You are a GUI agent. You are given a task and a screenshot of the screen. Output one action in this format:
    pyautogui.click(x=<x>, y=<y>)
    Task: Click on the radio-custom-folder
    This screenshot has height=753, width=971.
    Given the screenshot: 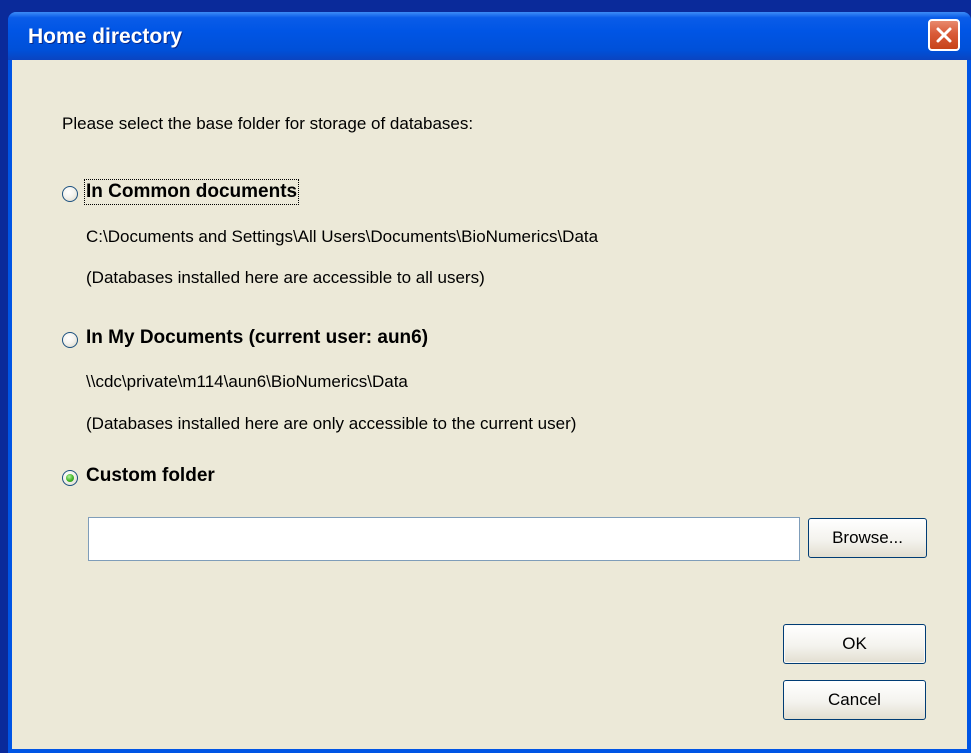 What is the action you would take?
    pyautogui.click(x=70, y=478)
    